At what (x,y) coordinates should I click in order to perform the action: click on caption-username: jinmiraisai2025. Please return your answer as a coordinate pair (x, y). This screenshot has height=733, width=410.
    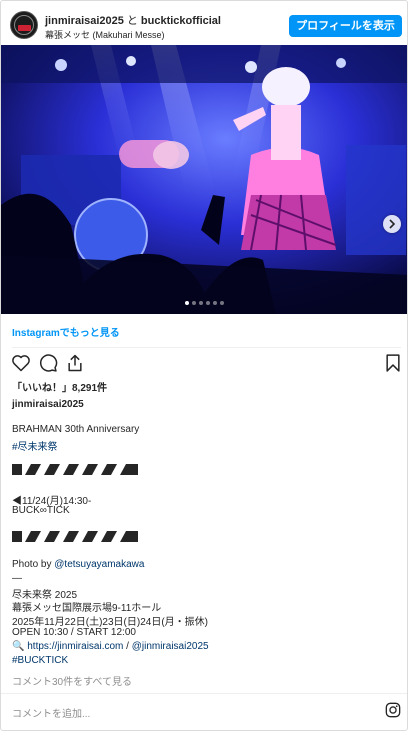
    Looking at the image, I should click on (48, 404).